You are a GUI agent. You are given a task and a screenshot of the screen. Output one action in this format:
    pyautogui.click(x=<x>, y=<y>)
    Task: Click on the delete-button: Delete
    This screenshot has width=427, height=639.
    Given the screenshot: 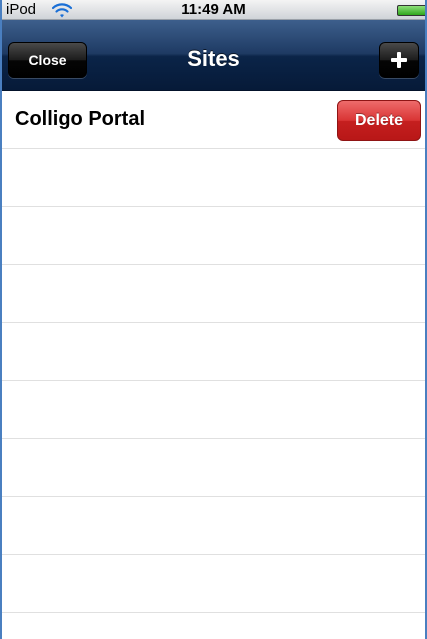 What is the action you would take?
    pyautogui.click(x=379, y=120)
    